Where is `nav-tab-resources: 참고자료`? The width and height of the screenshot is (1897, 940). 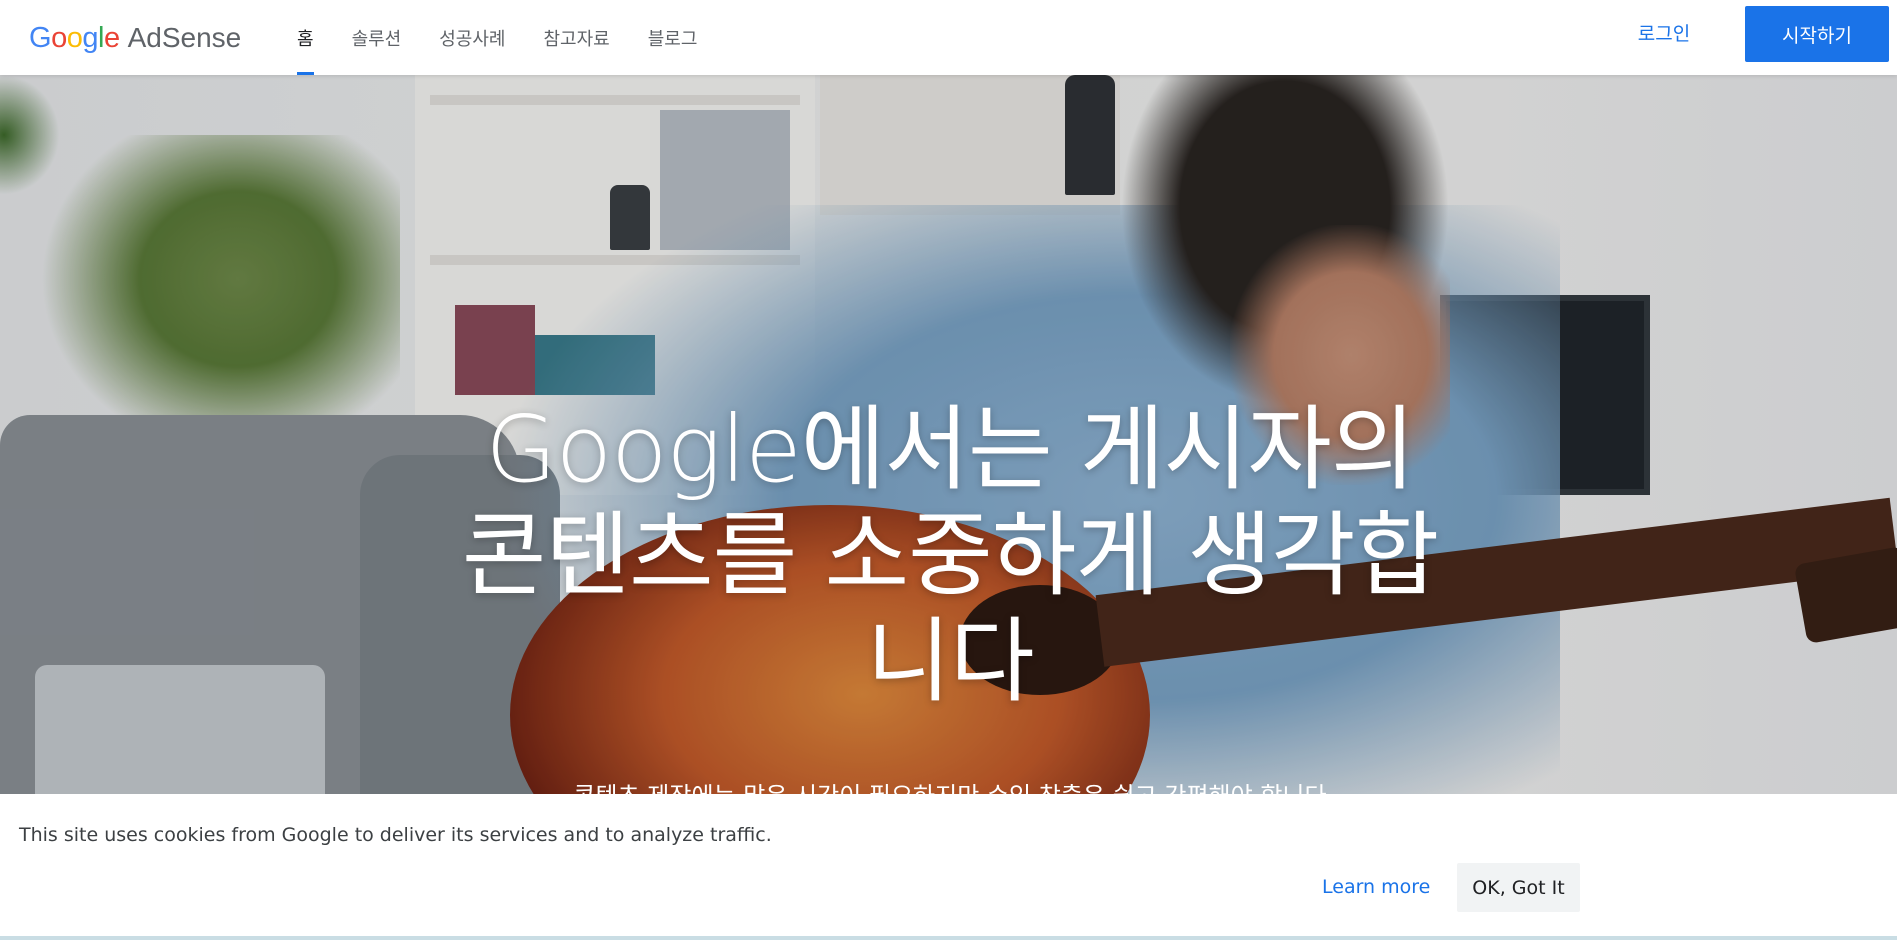 nav-tab-resources: 참고자료 is located at coordinates (577, 37).